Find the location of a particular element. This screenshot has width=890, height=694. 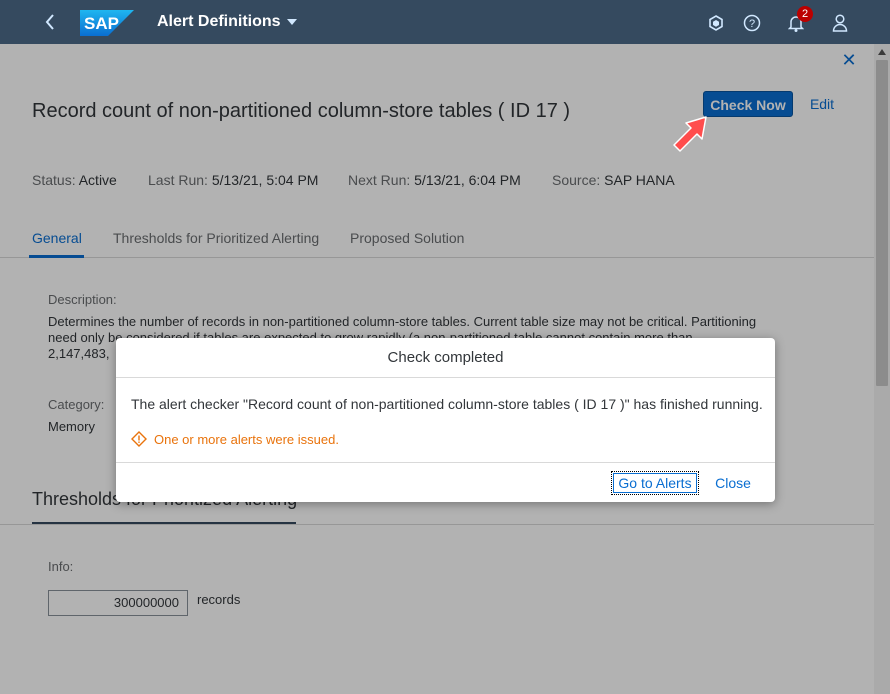

notification-badge: 2 is located at coordinates (805, 14).